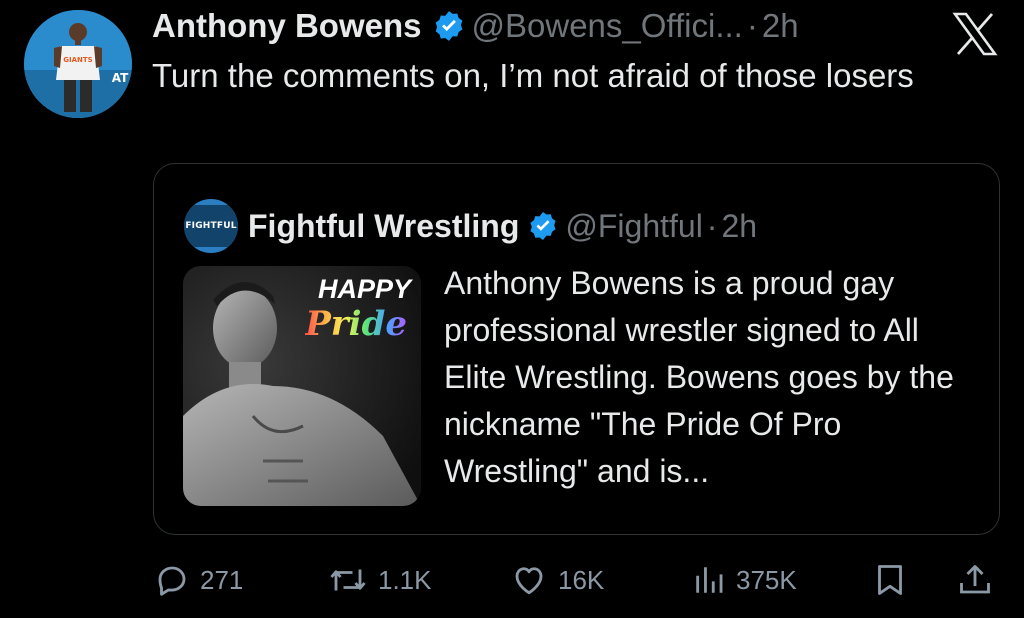 This screenshot has height=618, width=1024. I want to click on x-logo-icon, so click(975, 34).